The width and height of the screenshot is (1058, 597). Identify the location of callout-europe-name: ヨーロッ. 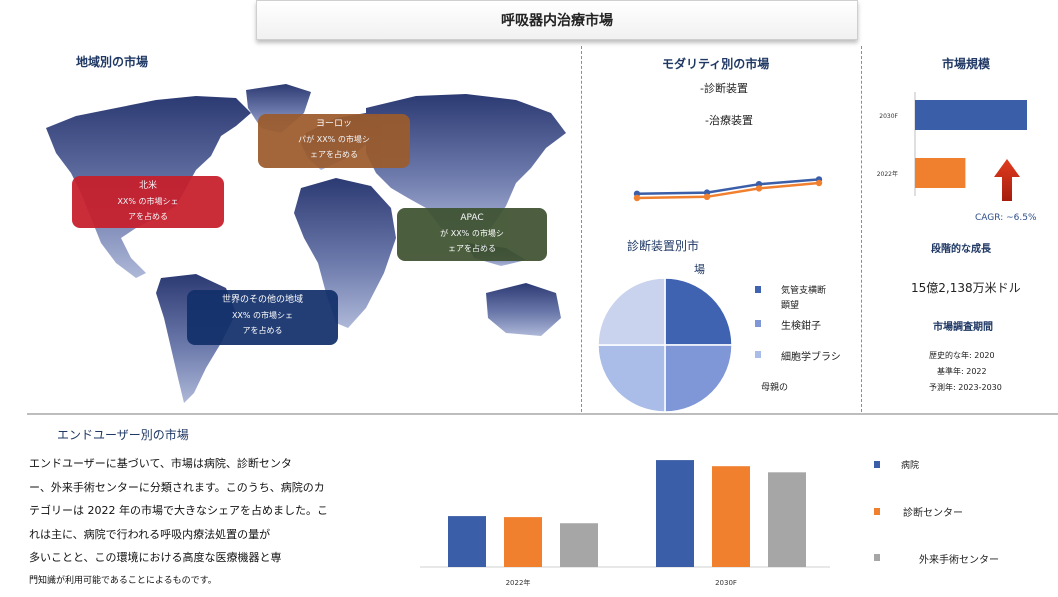
(333, 124).